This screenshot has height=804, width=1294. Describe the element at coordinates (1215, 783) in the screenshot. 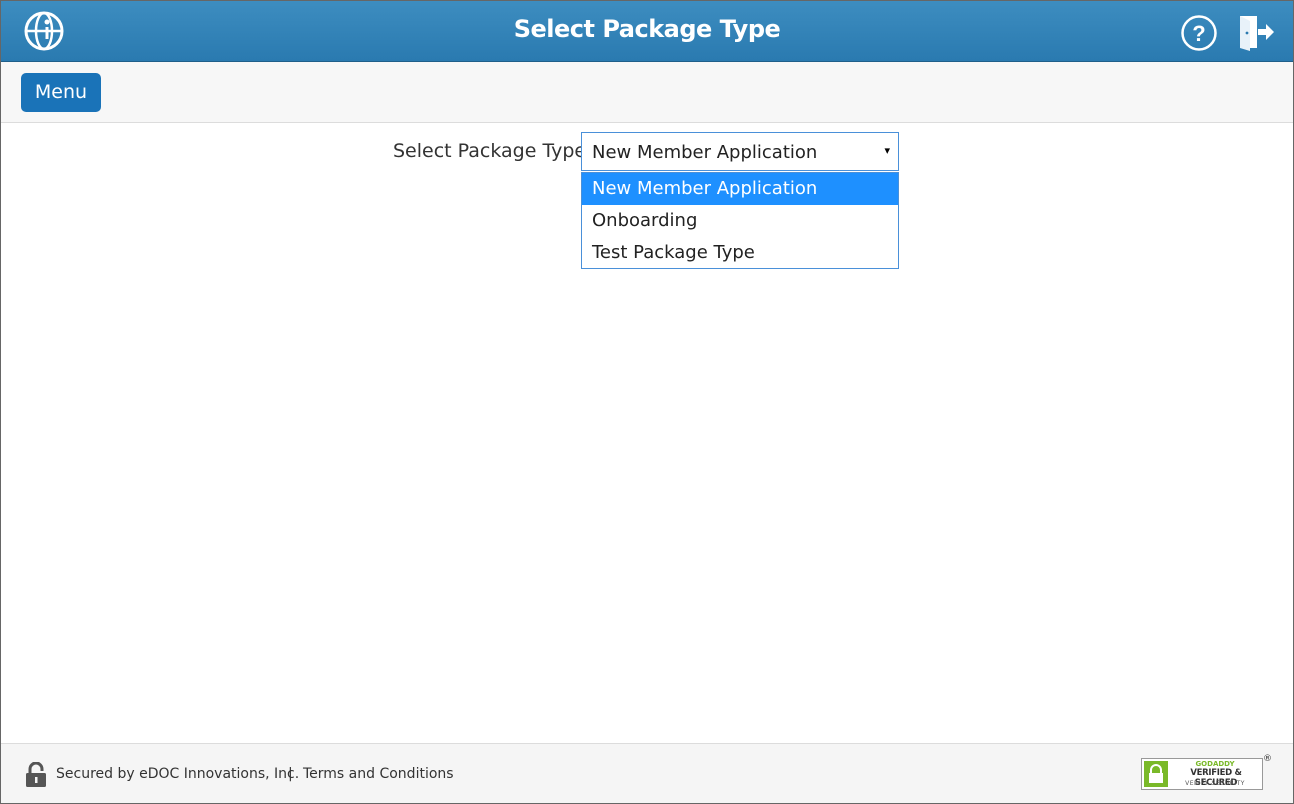

I see `seal-sub-text: VERIFY SECURITY` at that location.